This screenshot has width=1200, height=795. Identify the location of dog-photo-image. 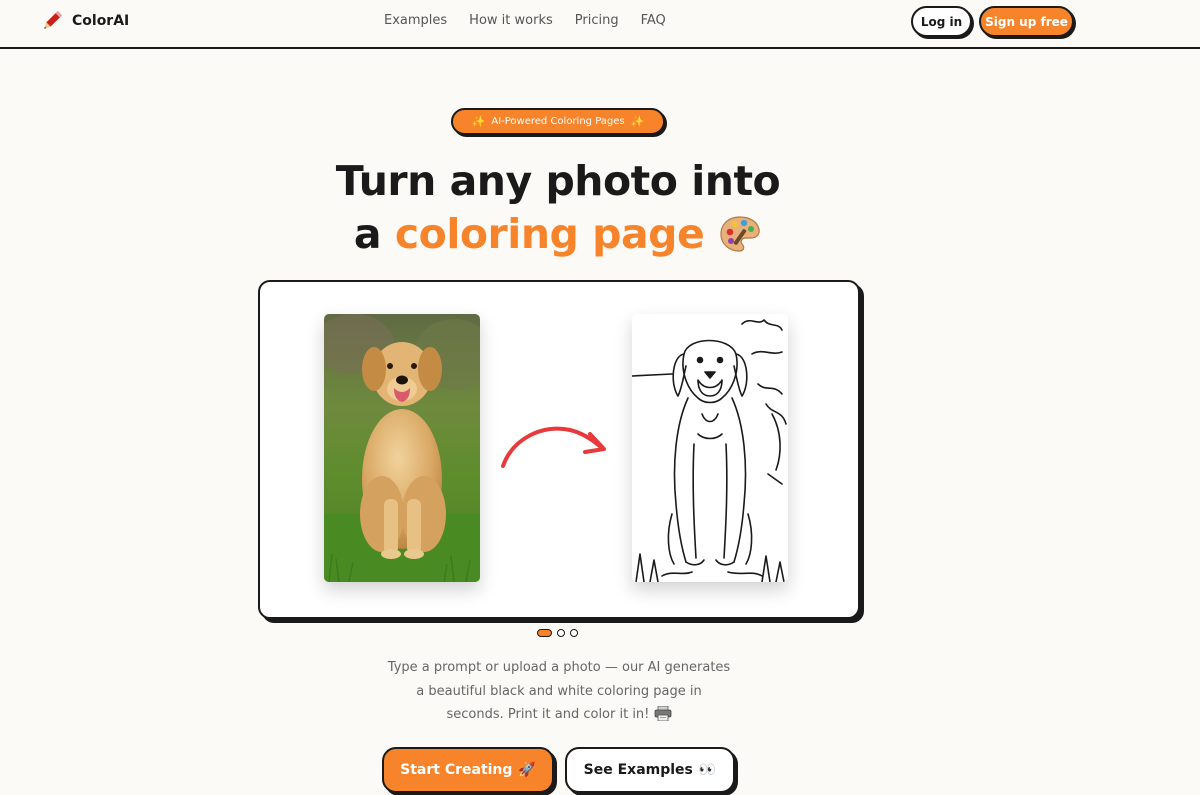
(402, 448).